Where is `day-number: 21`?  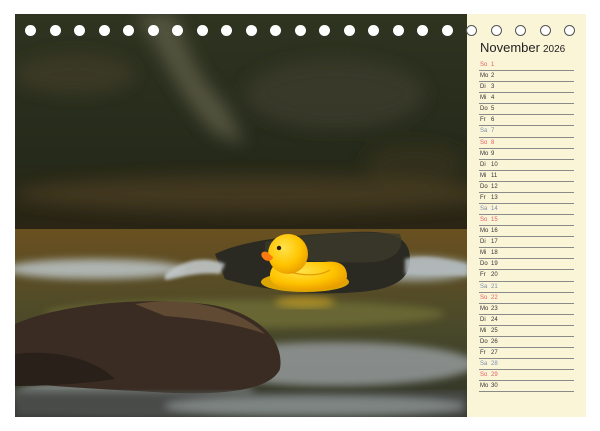 day-number: 21 is located at coordinates (494, 286).